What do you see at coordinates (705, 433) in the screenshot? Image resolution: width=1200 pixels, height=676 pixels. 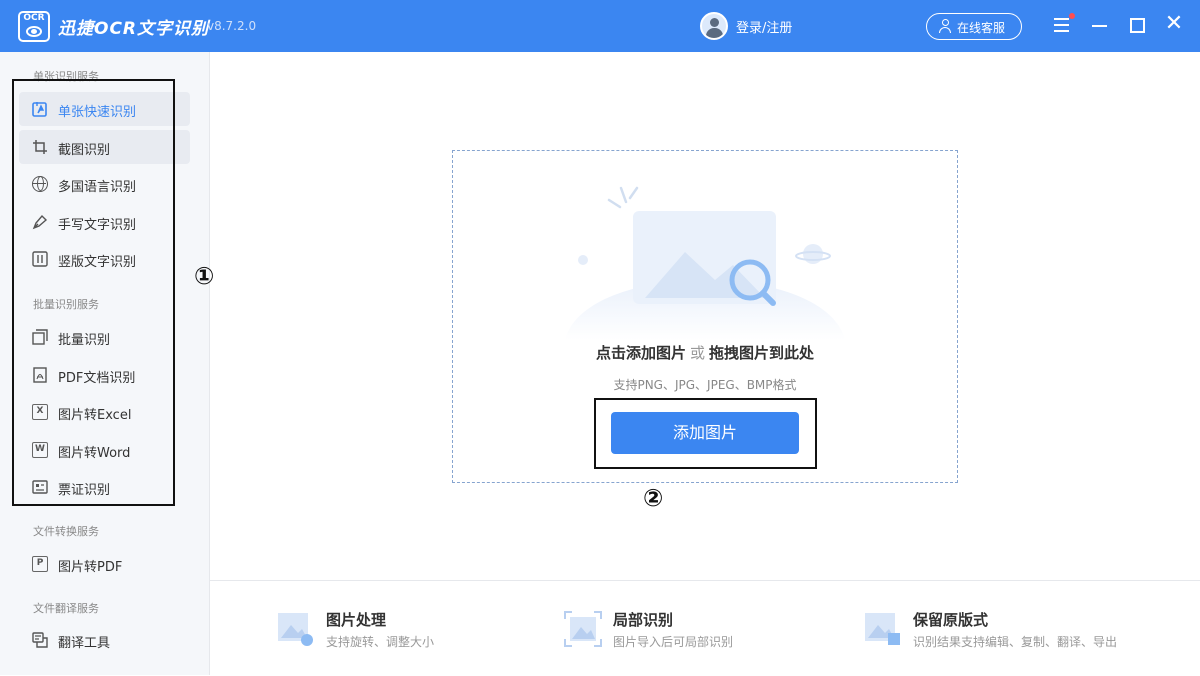 I see `annotation-box-button` at bounding box center [705, 433].